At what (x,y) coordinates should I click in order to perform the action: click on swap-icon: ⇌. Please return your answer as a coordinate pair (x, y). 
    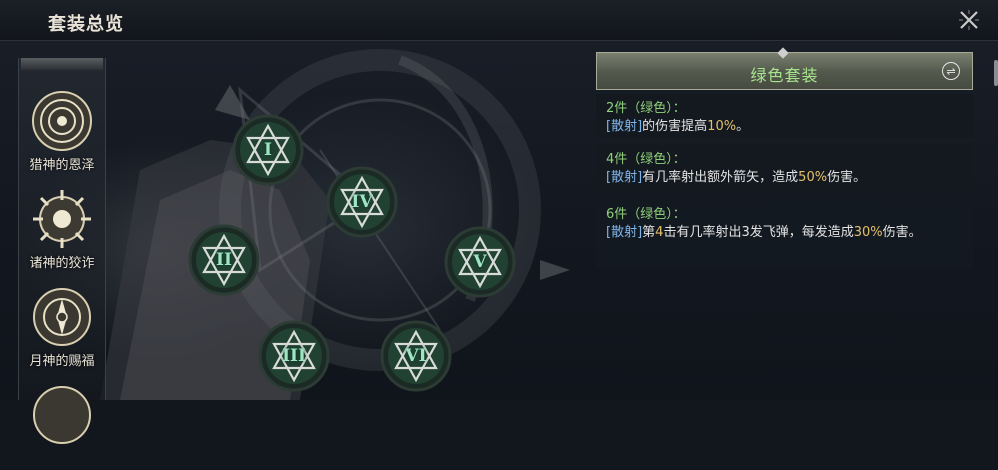
    Looking at the image, I should click on (951, 71).